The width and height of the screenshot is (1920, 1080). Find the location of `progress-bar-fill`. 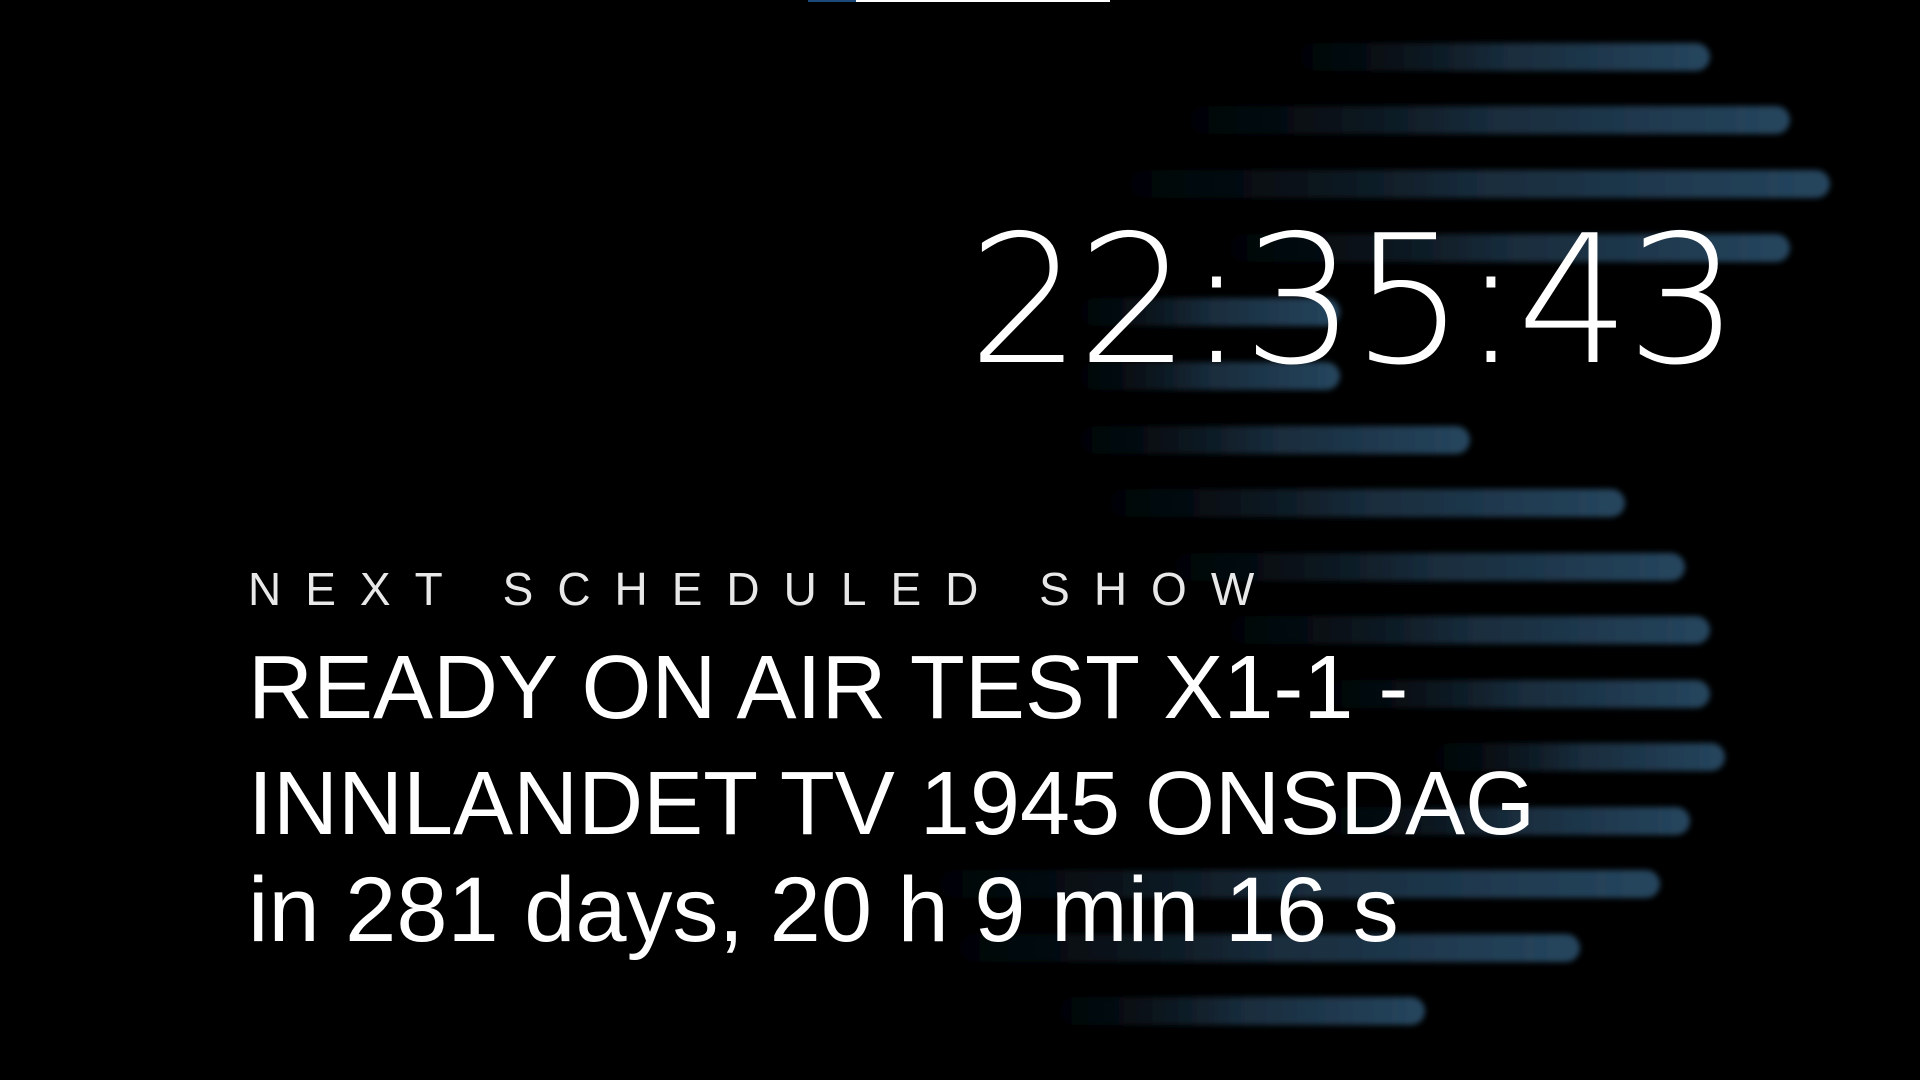

progress-bar-fill is located at coordinates (983, 1).